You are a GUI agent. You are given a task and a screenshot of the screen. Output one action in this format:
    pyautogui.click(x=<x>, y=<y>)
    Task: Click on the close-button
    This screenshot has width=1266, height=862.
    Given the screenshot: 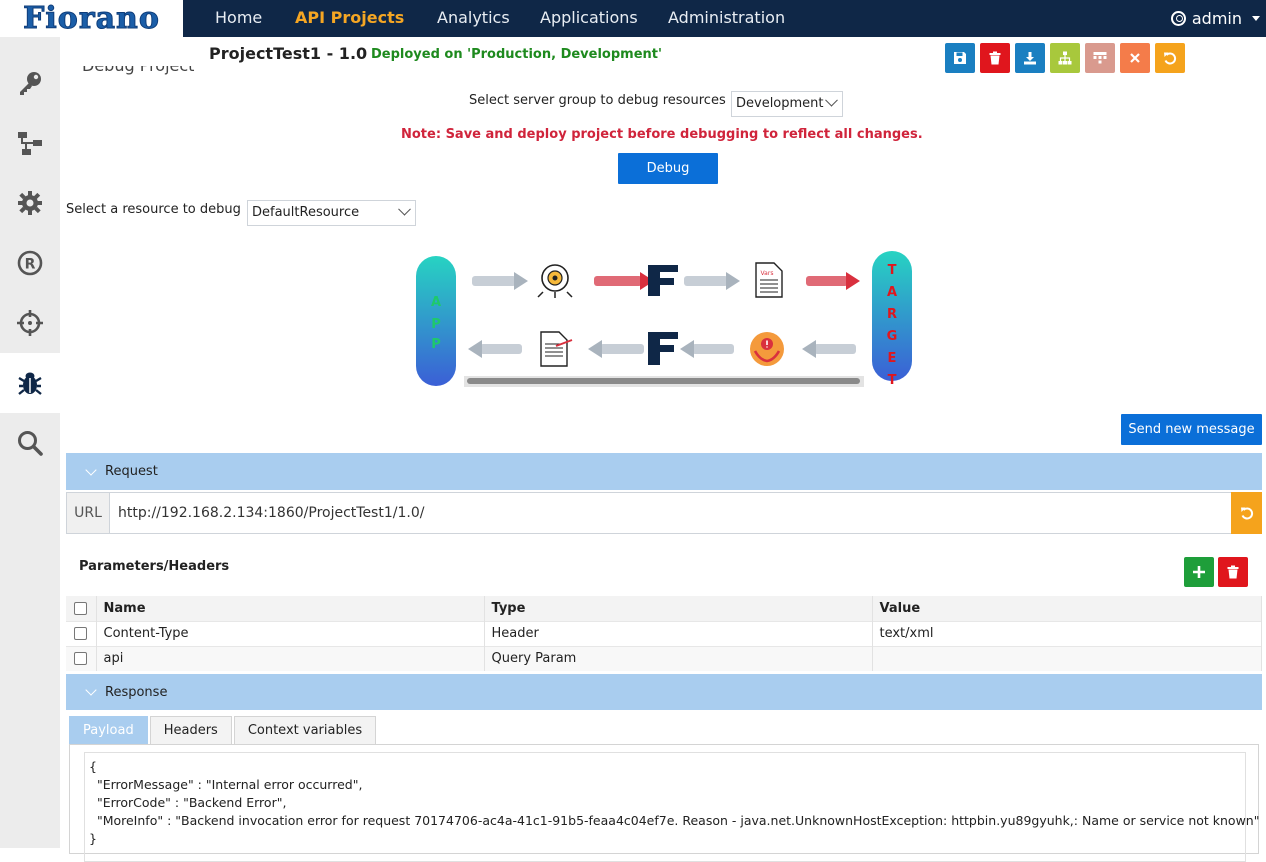 What is the action you would take?
    pyautogui.click(x=1135, y=58)
    